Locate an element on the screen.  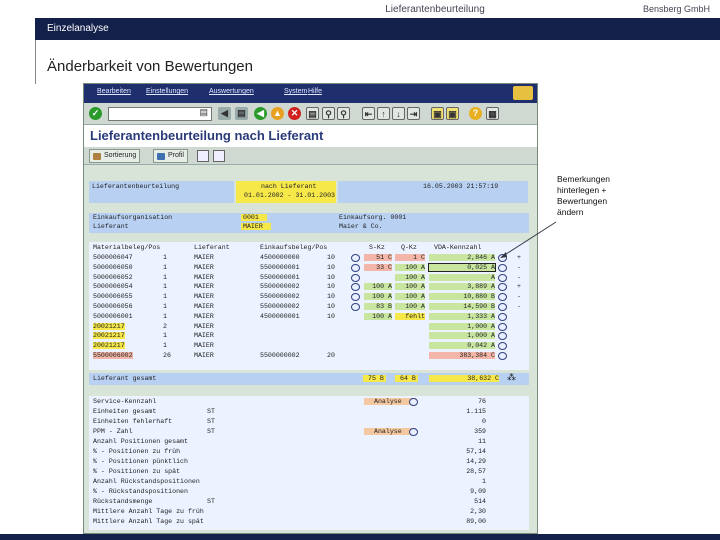
arrow-line is located at coordinates (529, 239).